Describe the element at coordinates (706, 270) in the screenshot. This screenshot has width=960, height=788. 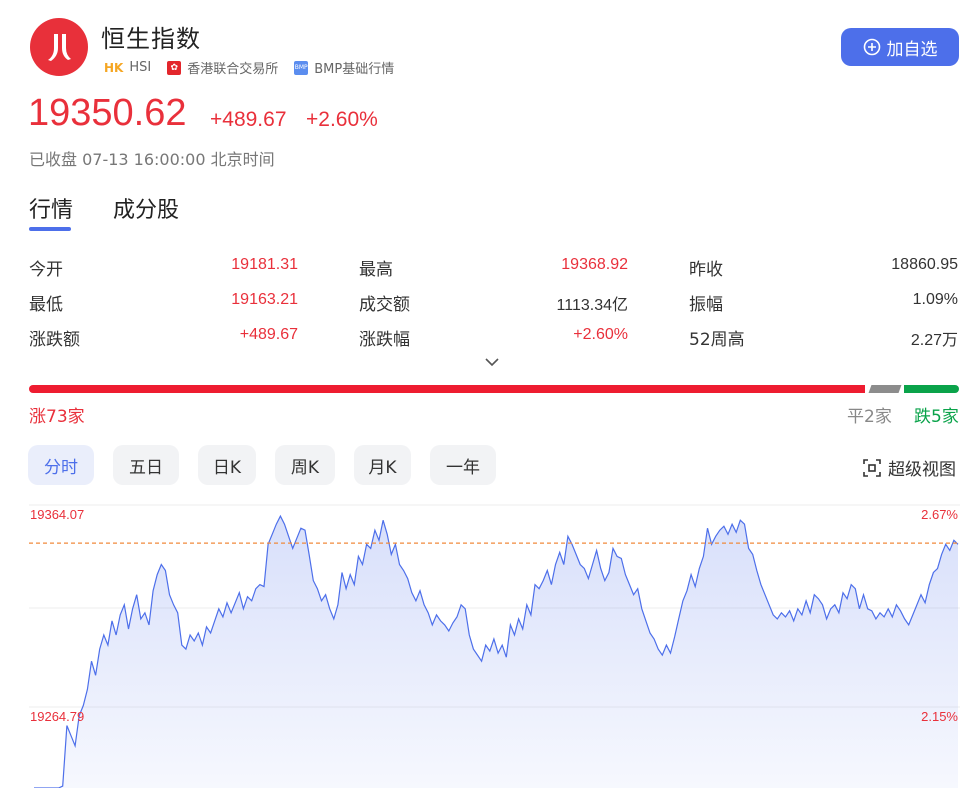
I see `stat-label: 昨收` at that location.